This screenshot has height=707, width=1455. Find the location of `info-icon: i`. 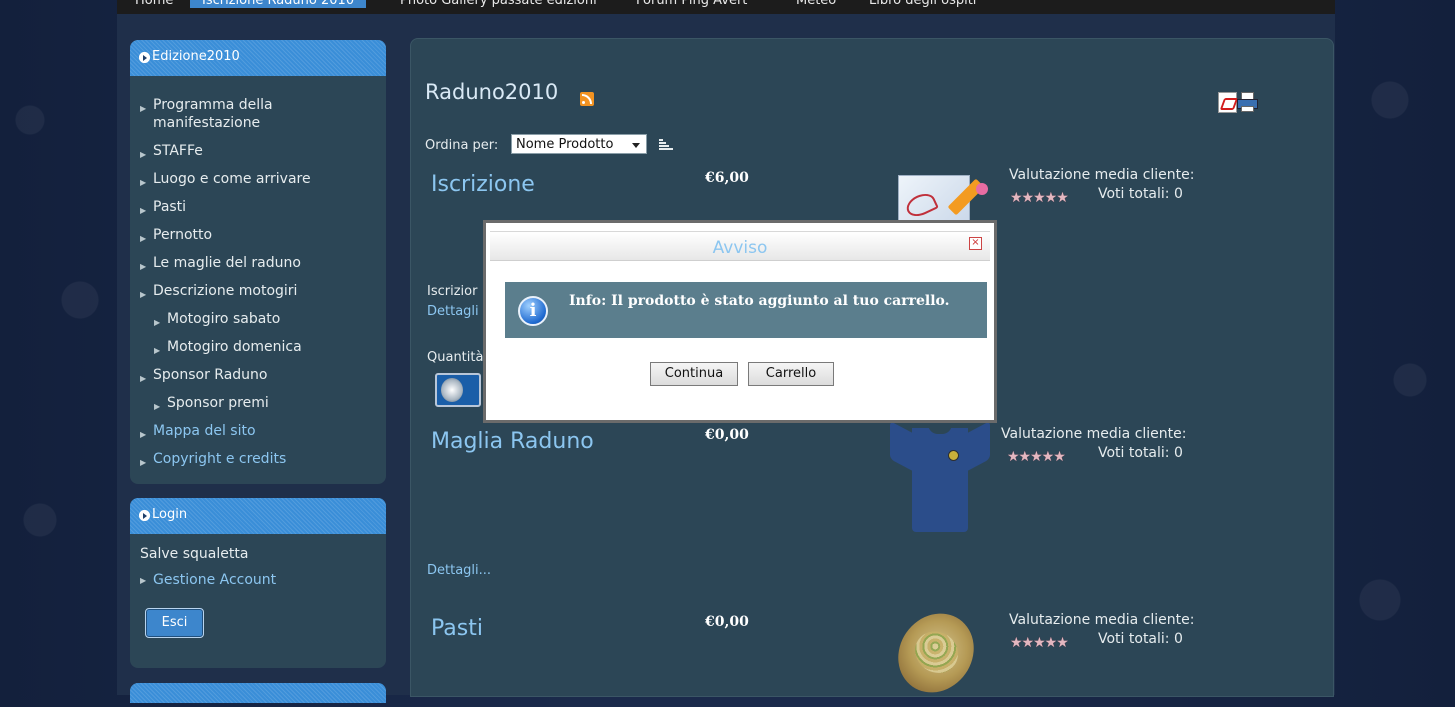

info-icon: i is located at coordinates (533, 311).